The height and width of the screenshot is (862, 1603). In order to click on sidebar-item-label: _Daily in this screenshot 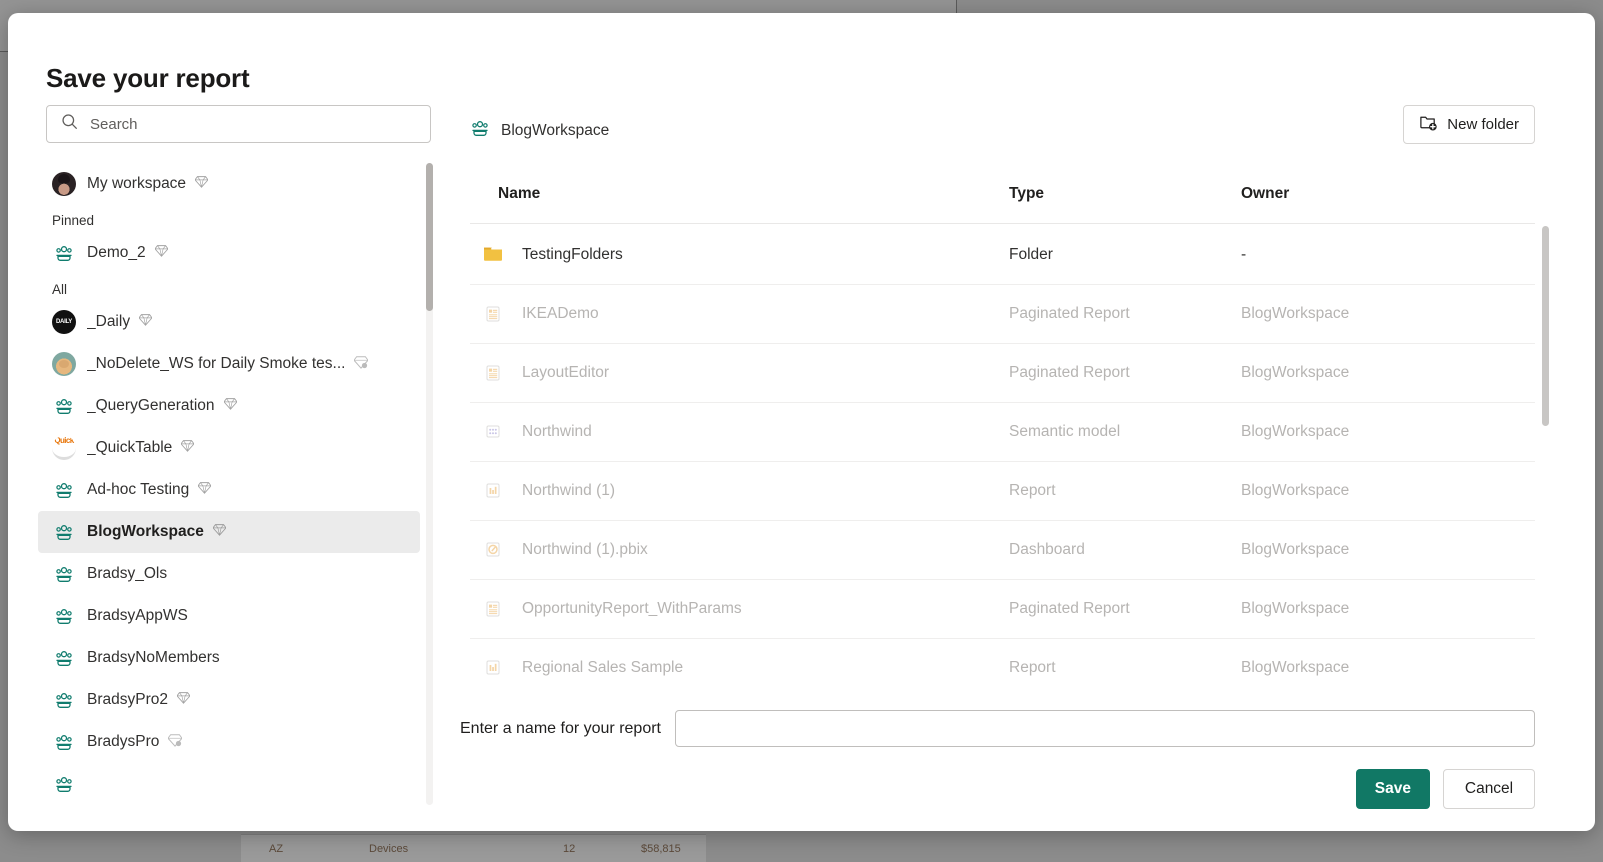, I will do `click(109, 321)`.